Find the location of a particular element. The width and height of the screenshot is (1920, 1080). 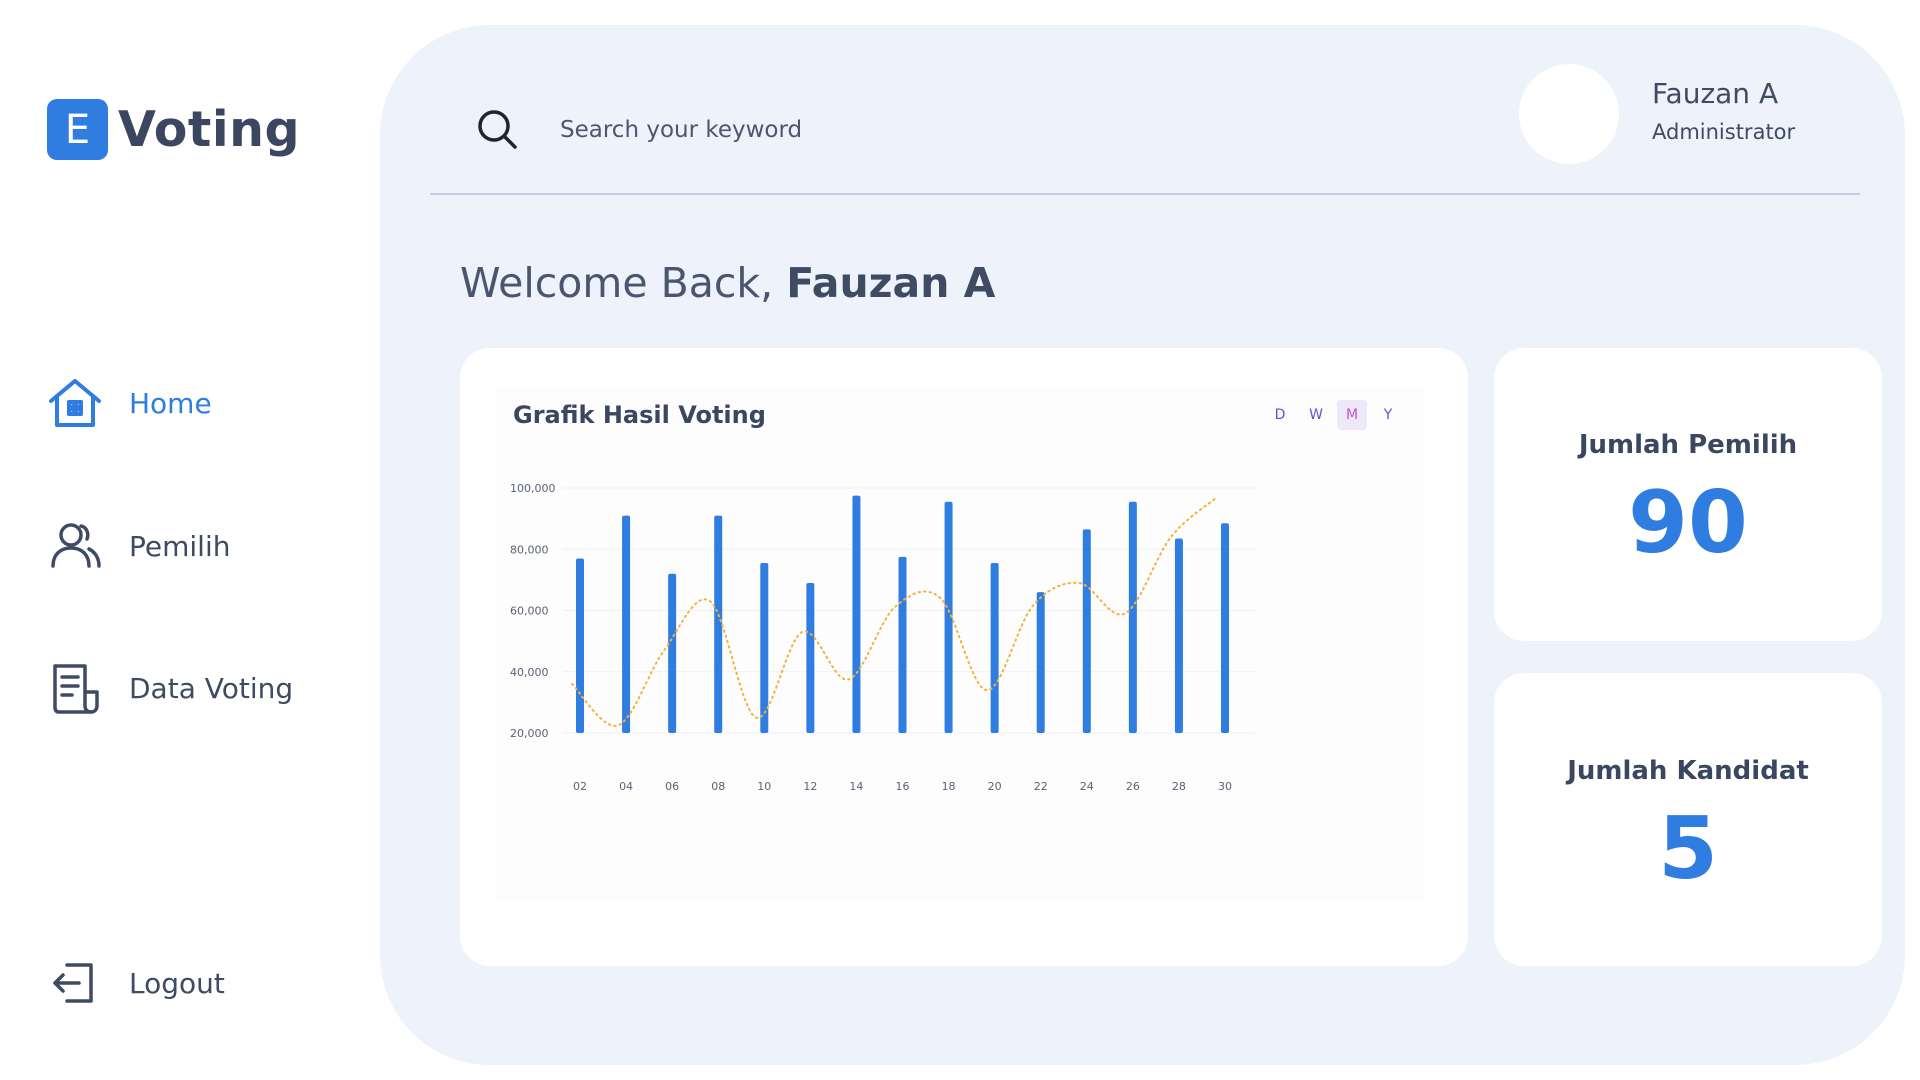

logo-text: Voting is located at coordinates (209, 129).